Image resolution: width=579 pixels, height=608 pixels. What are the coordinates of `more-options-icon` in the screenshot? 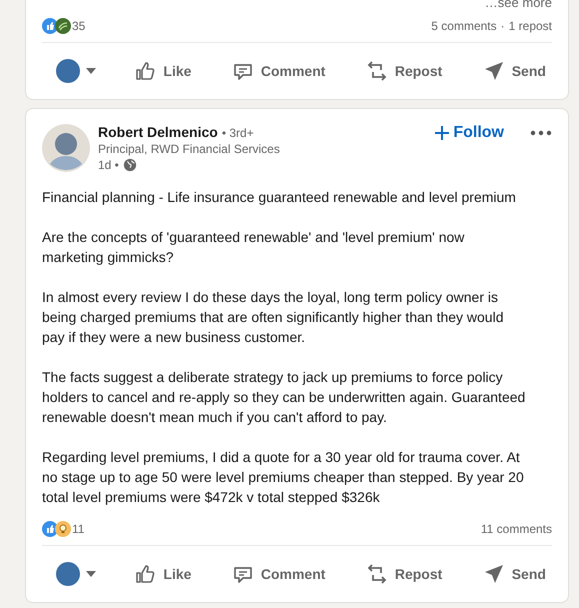 It's located at (541, 133).